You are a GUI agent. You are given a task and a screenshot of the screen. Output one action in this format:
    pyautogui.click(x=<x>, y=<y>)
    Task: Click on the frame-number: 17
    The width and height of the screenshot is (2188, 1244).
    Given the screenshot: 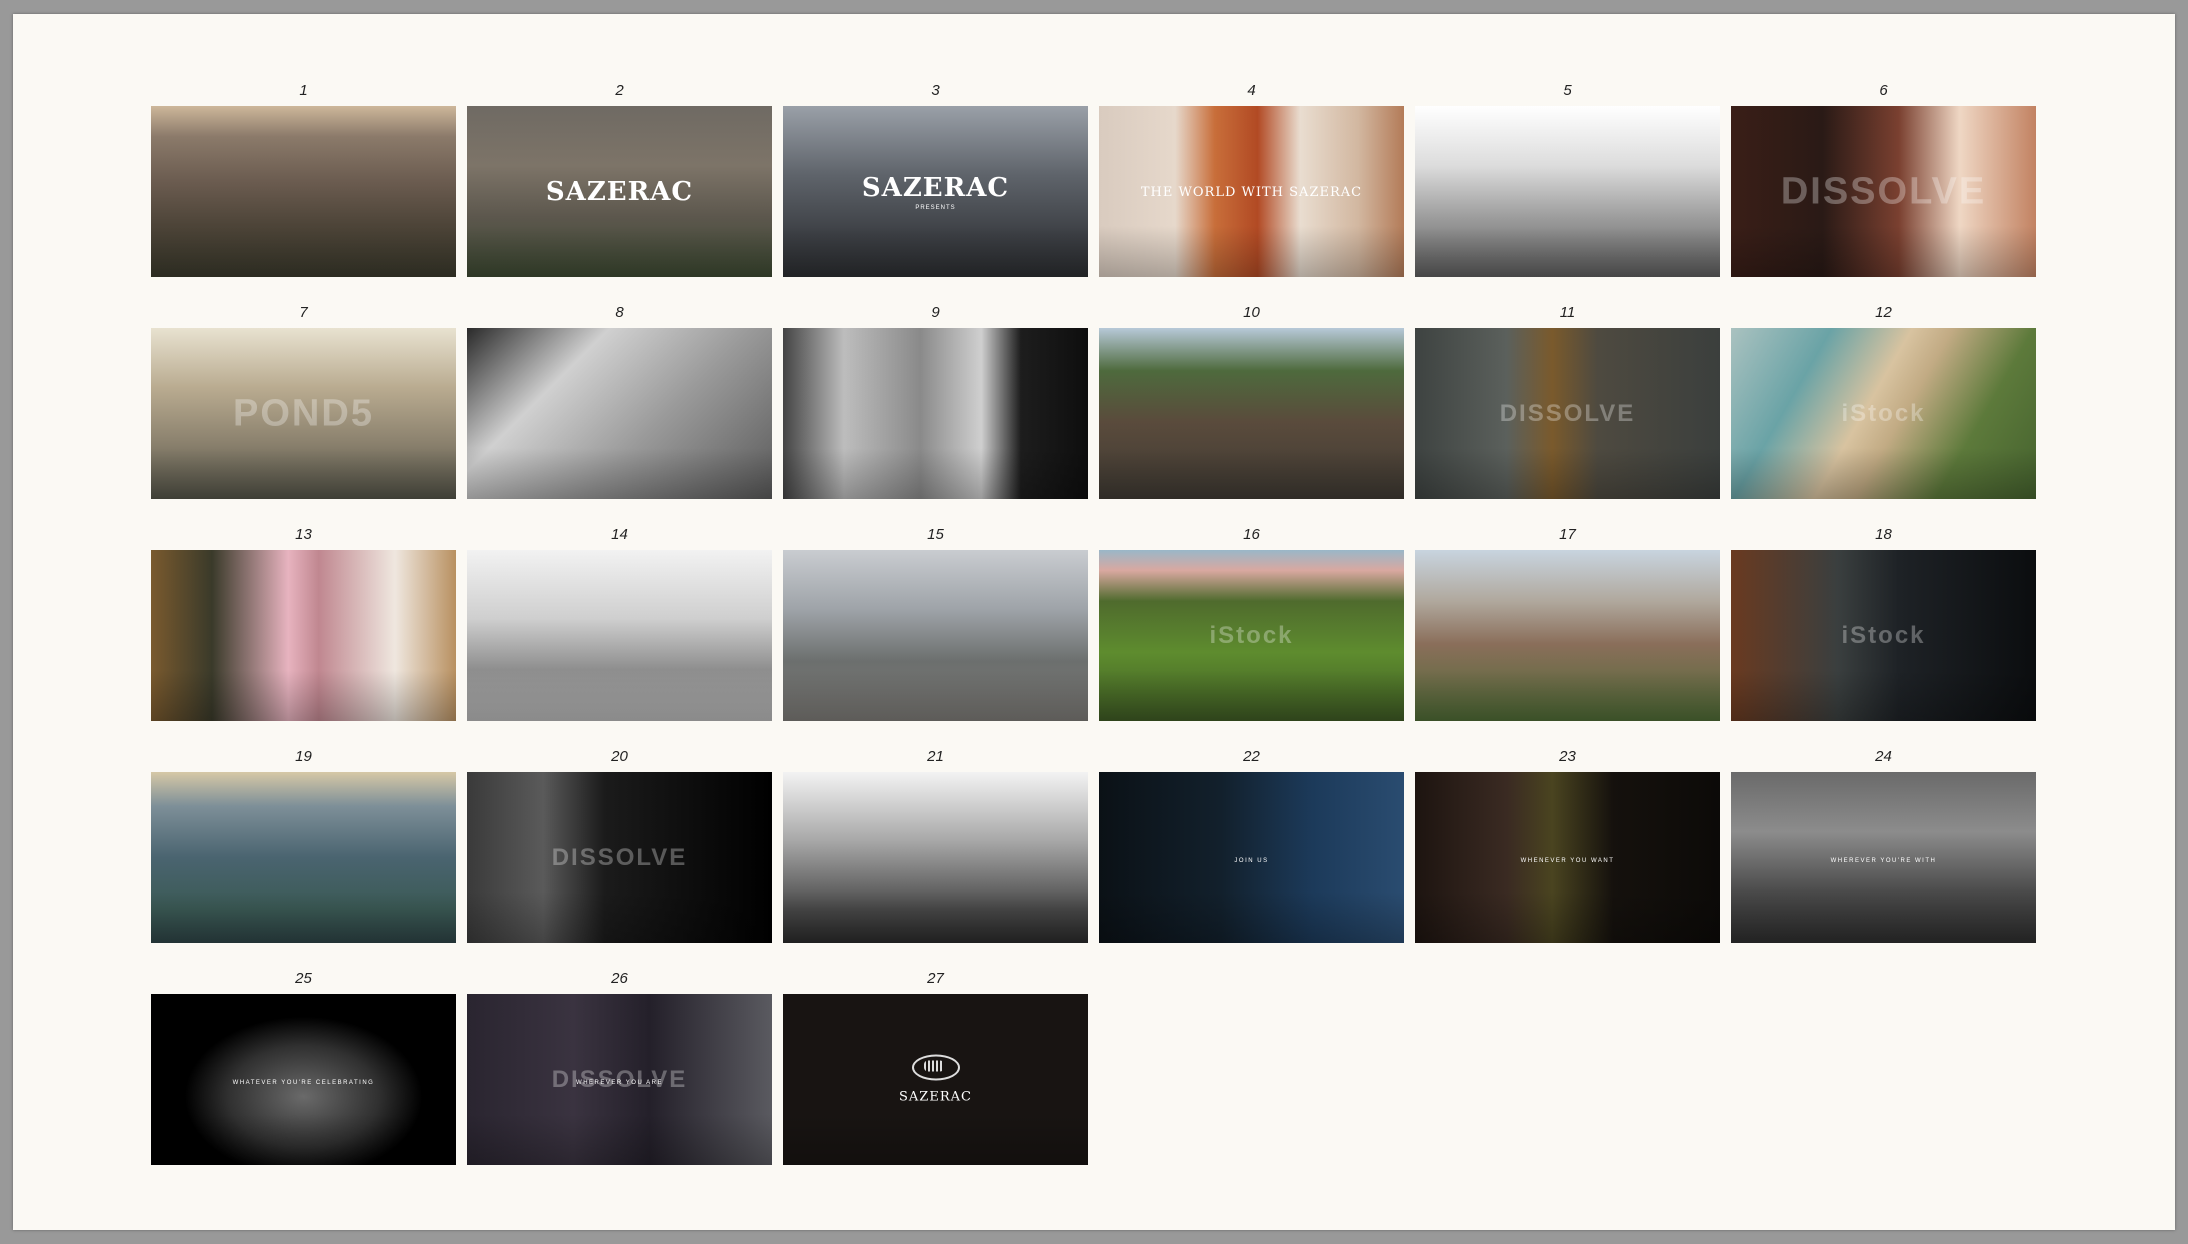 What is the action you would take?
    pyautogui.click(x=1567, y=534)
    